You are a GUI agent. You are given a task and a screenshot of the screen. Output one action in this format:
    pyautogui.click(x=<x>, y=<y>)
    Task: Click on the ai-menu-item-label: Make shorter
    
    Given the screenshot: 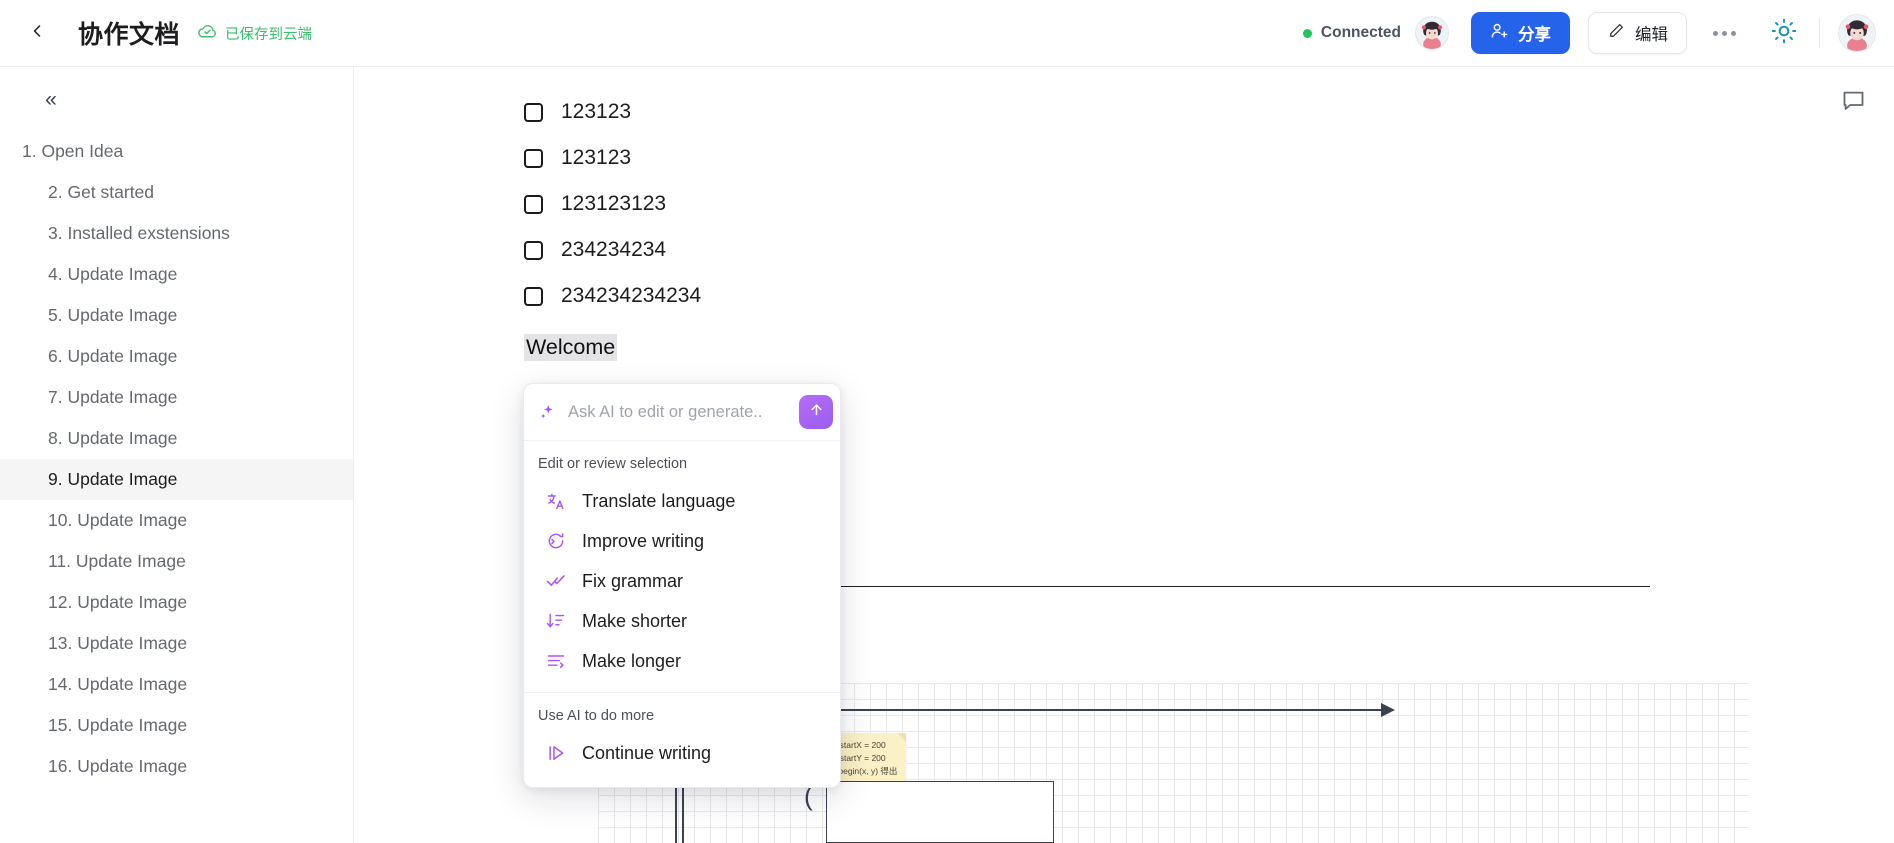 What is the action you would take?
    pyautogui.click(x=635, y=620)
    